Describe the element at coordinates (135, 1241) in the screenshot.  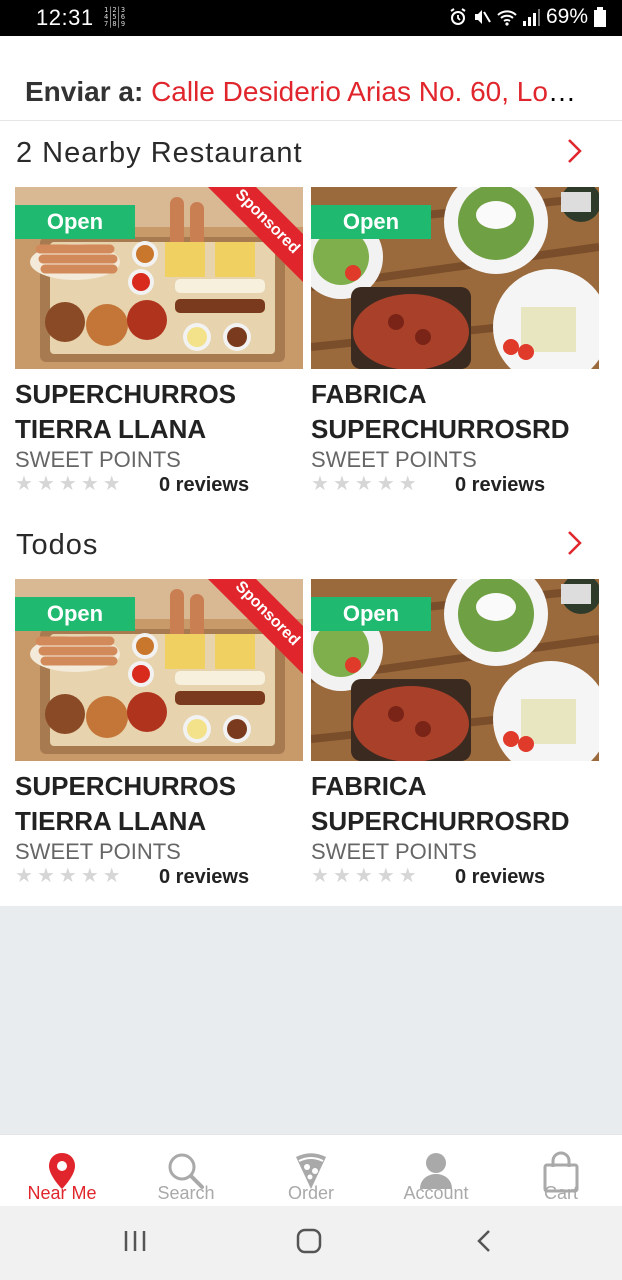
I see `recent-apps-icon` at that location.